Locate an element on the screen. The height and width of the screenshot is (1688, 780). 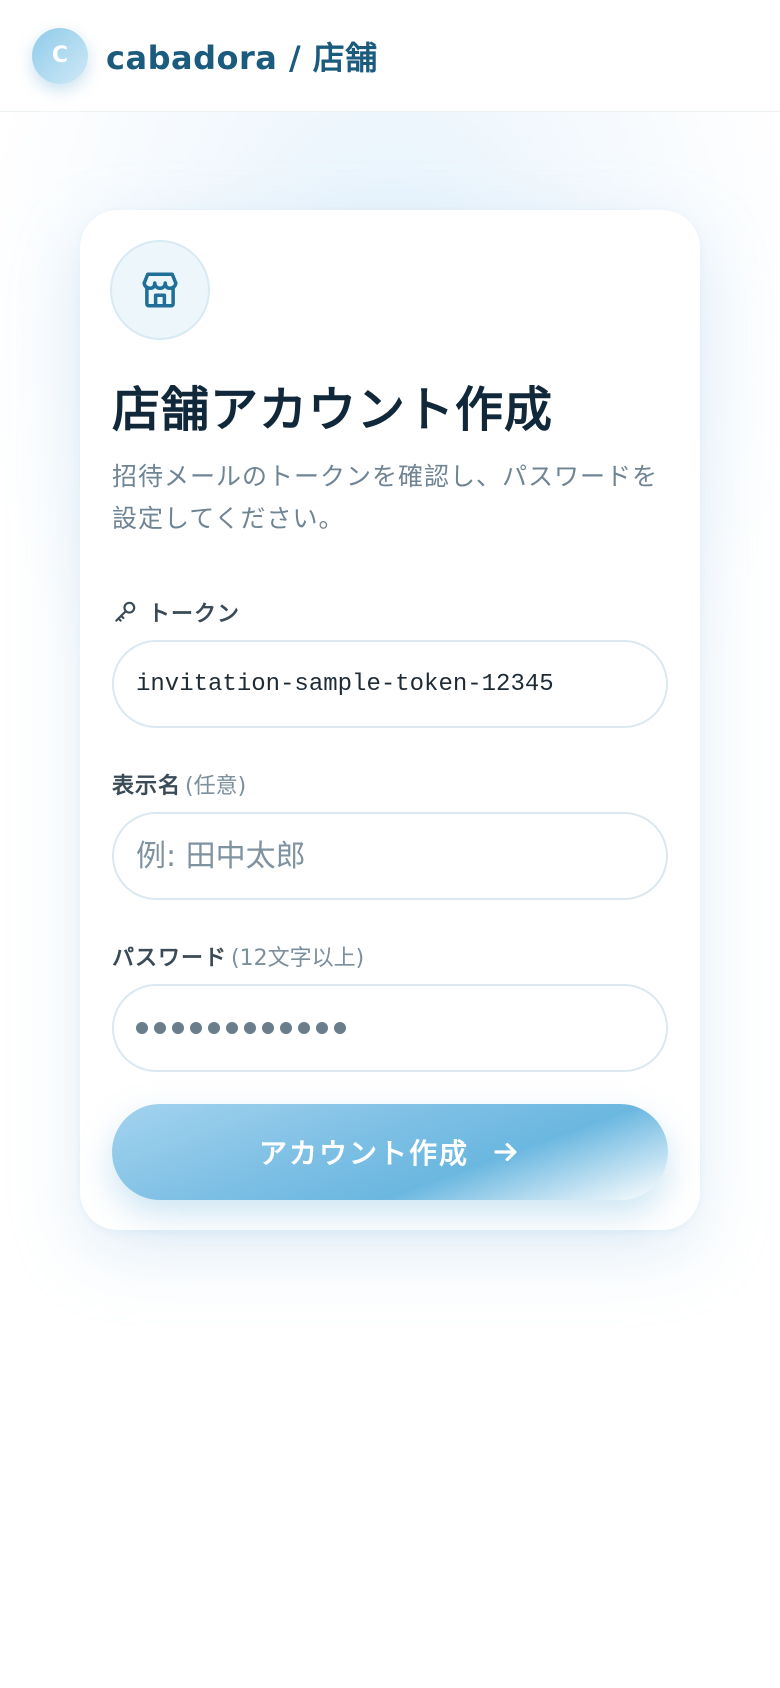
logo-avatar: C is located at coordinates (60, 55).